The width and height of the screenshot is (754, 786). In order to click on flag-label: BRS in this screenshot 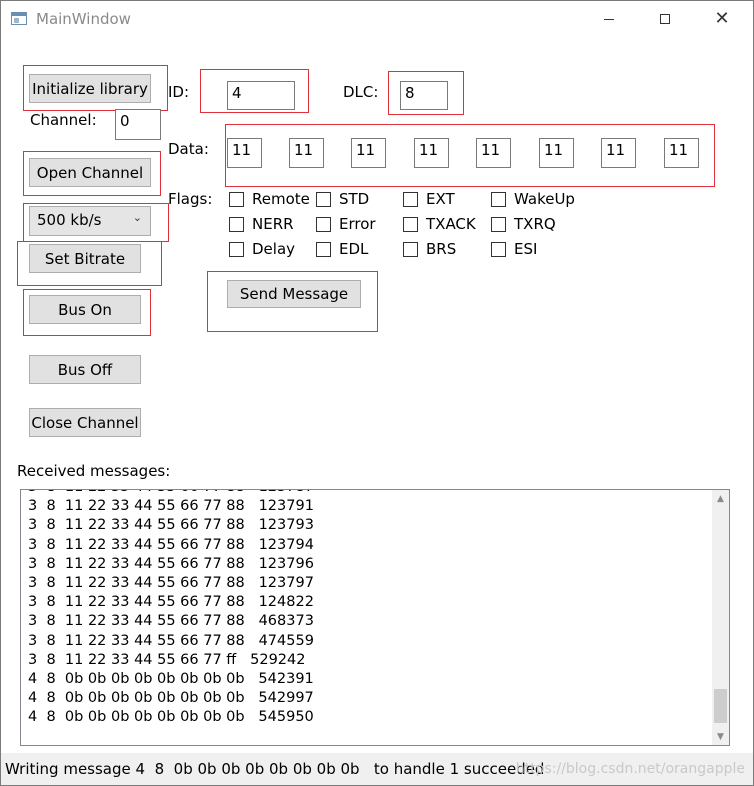, I will do `click(441, 249)`.